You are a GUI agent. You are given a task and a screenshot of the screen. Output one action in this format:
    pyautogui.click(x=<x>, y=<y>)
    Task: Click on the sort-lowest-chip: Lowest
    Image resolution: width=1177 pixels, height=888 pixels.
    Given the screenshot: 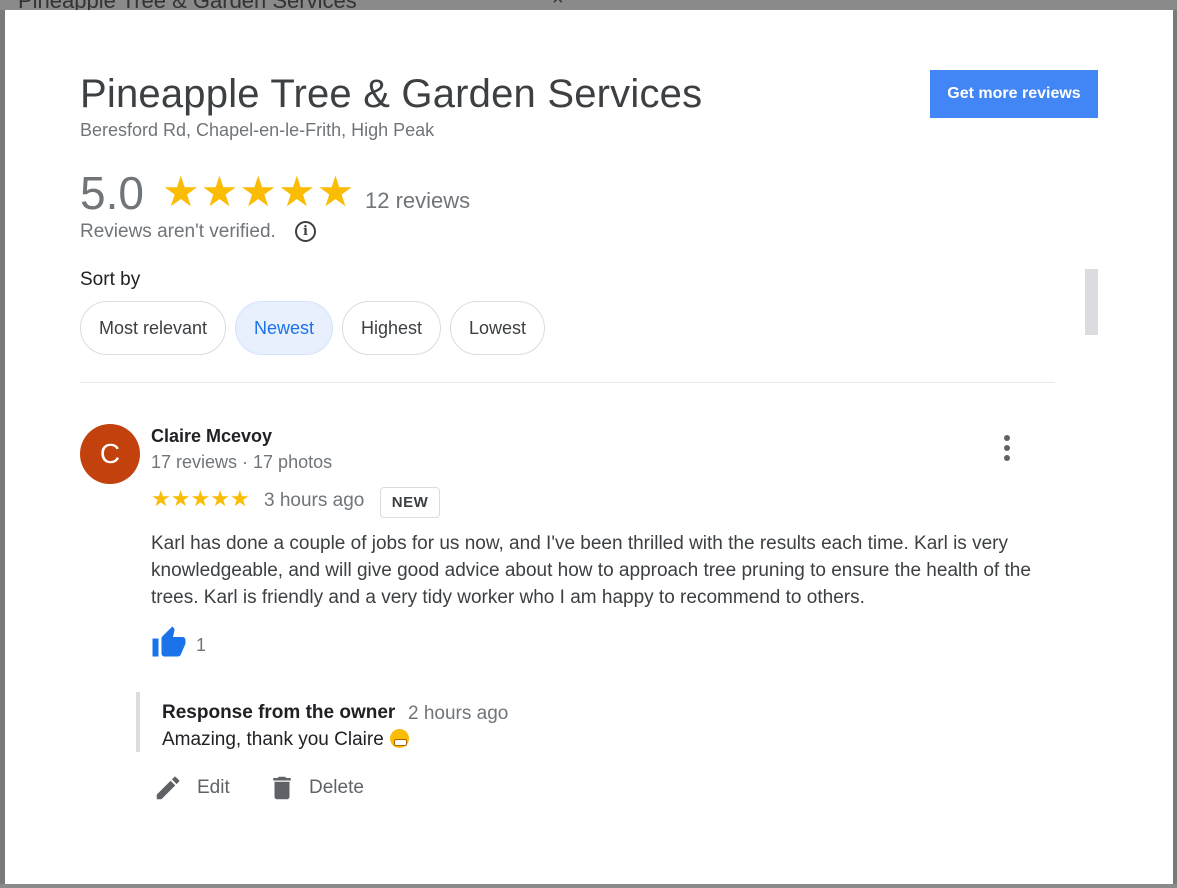 What is the action you would take?
    pyautogui.click(x=497, y=328)
    